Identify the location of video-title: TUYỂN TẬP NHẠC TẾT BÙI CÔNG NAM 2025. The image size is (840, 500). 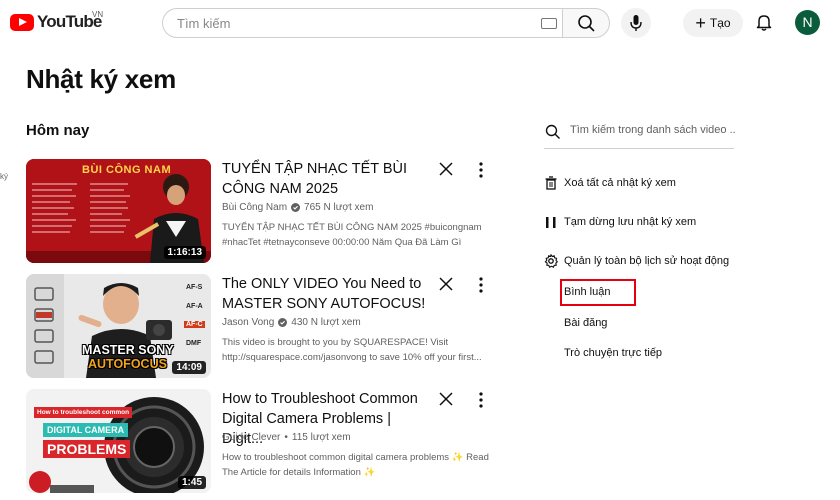
(327, 179).